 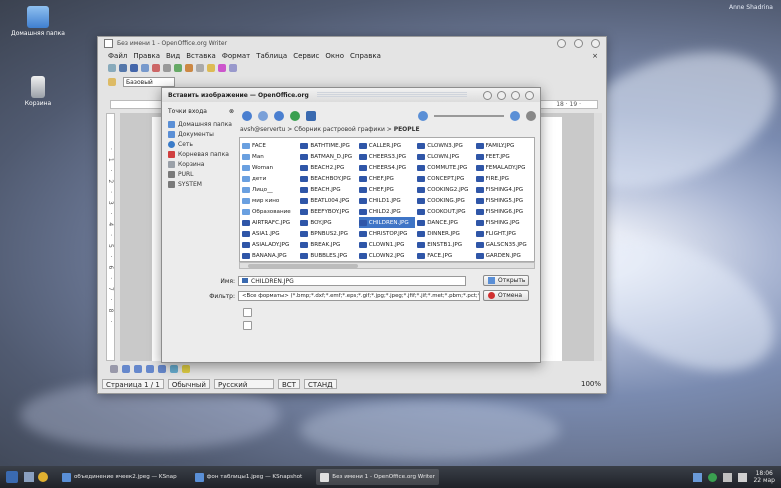 I want to click on status-select-mode: СТАНД, so click(x=320, y=383).